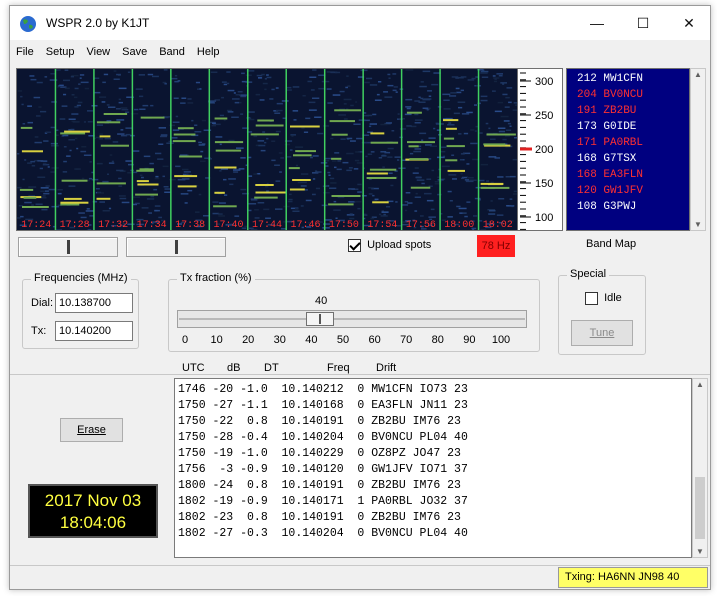  What do you see at coordinates (39, 331) in the screenshot?
I see `tx-label: Tx:` at bounding box center [39, 331].